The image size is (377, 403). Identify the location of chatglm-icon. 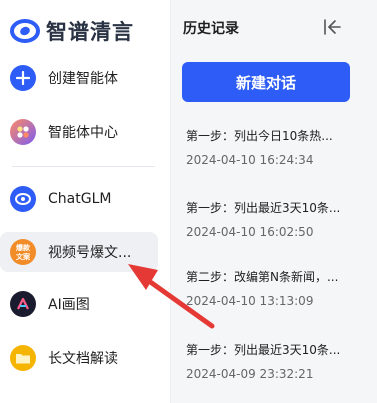
(23, 199).